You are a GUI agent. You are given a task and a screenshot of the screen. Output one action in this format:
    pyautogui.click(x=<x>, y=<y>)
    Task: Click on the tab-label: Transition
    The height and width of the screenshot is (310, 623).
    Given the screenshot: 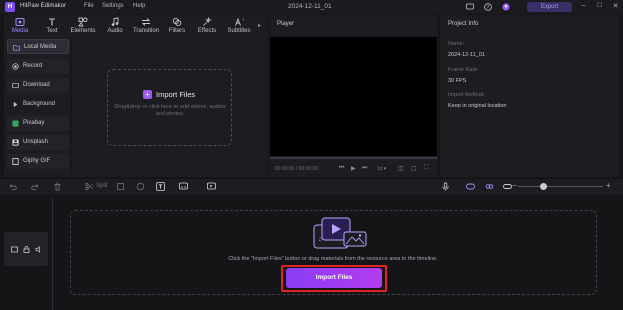 What is the action you would take?
    pyautogui.click(x=146, y=31)
    